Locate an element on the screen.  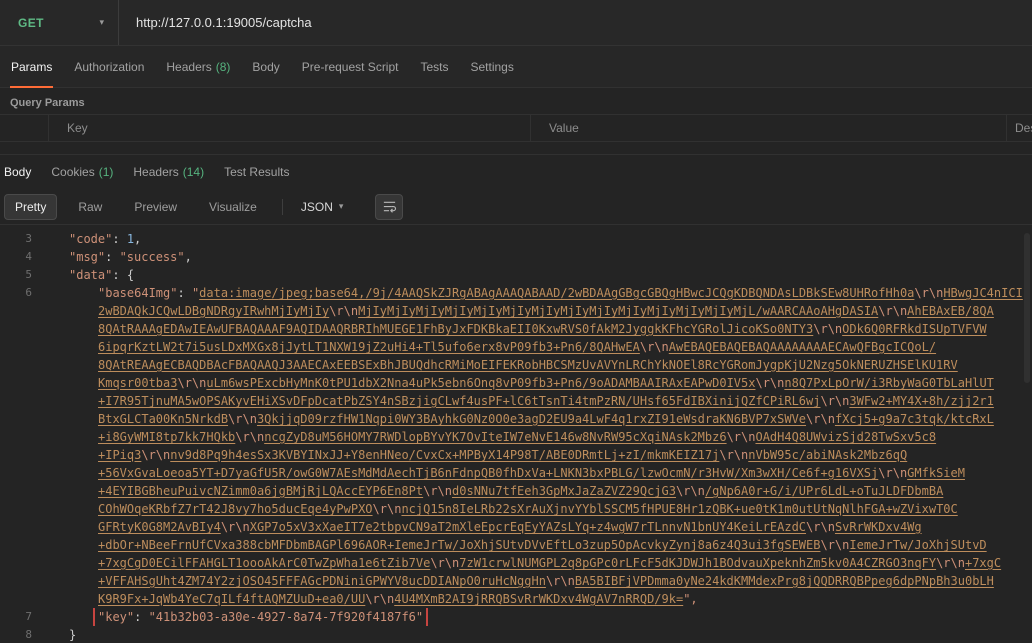
response-tab-test-results: Test Results is located at coordinates (256, 172).